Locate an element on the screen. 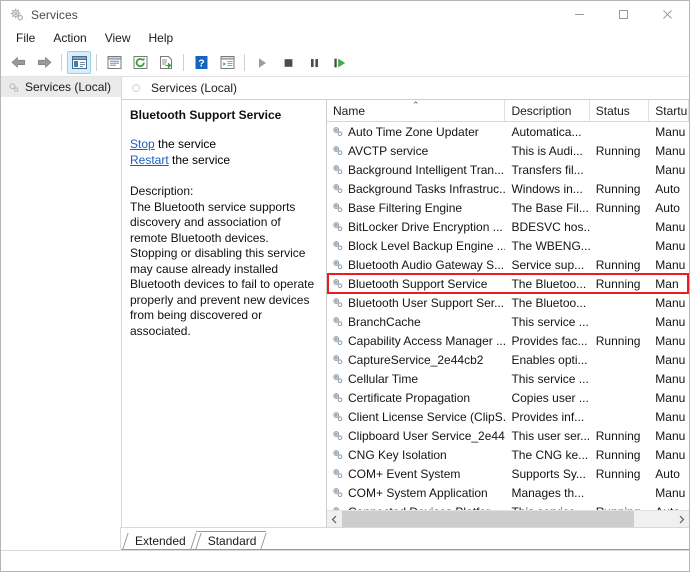 The width and height of the screenshot is (690, 572). tree-node-services-local: Services (Local) is located at coordinates (61, 87).